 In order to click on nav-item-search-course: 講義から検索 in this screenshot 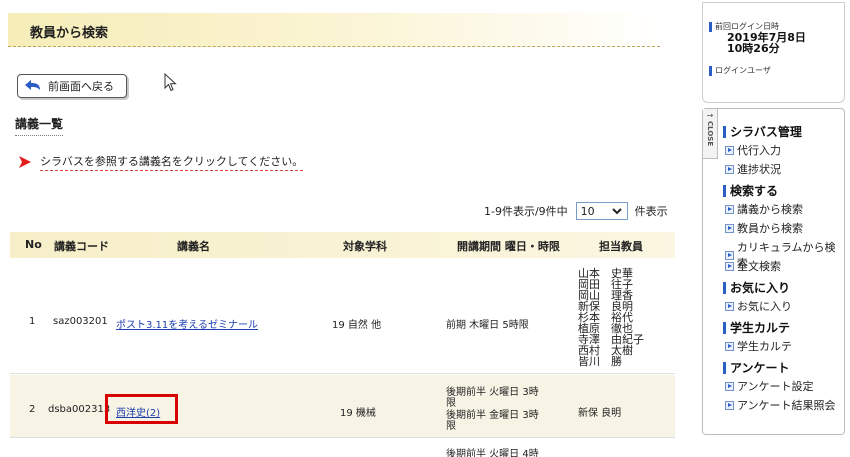, I will do `click(764, 209)`.